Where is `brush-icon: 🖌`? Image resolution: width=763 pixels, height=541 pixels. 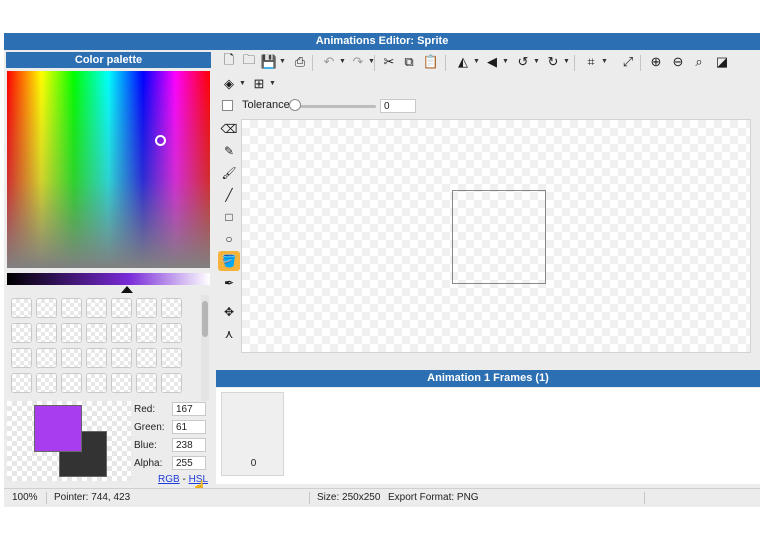 brush-icon: 🖌 is located at coordinates (229, 173).